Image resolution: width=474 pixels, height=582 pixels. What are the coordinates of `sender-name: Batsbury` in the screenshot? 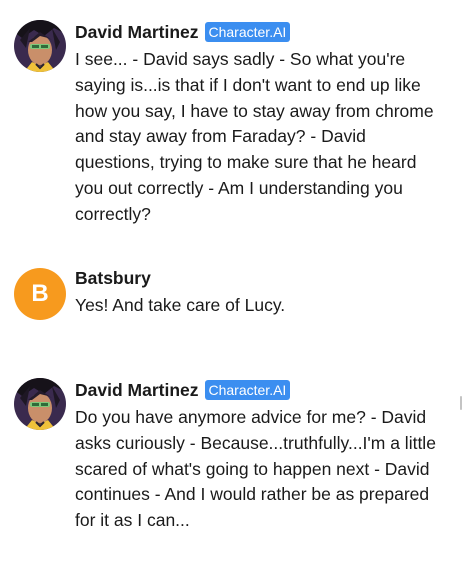 It's located at (113, 277).